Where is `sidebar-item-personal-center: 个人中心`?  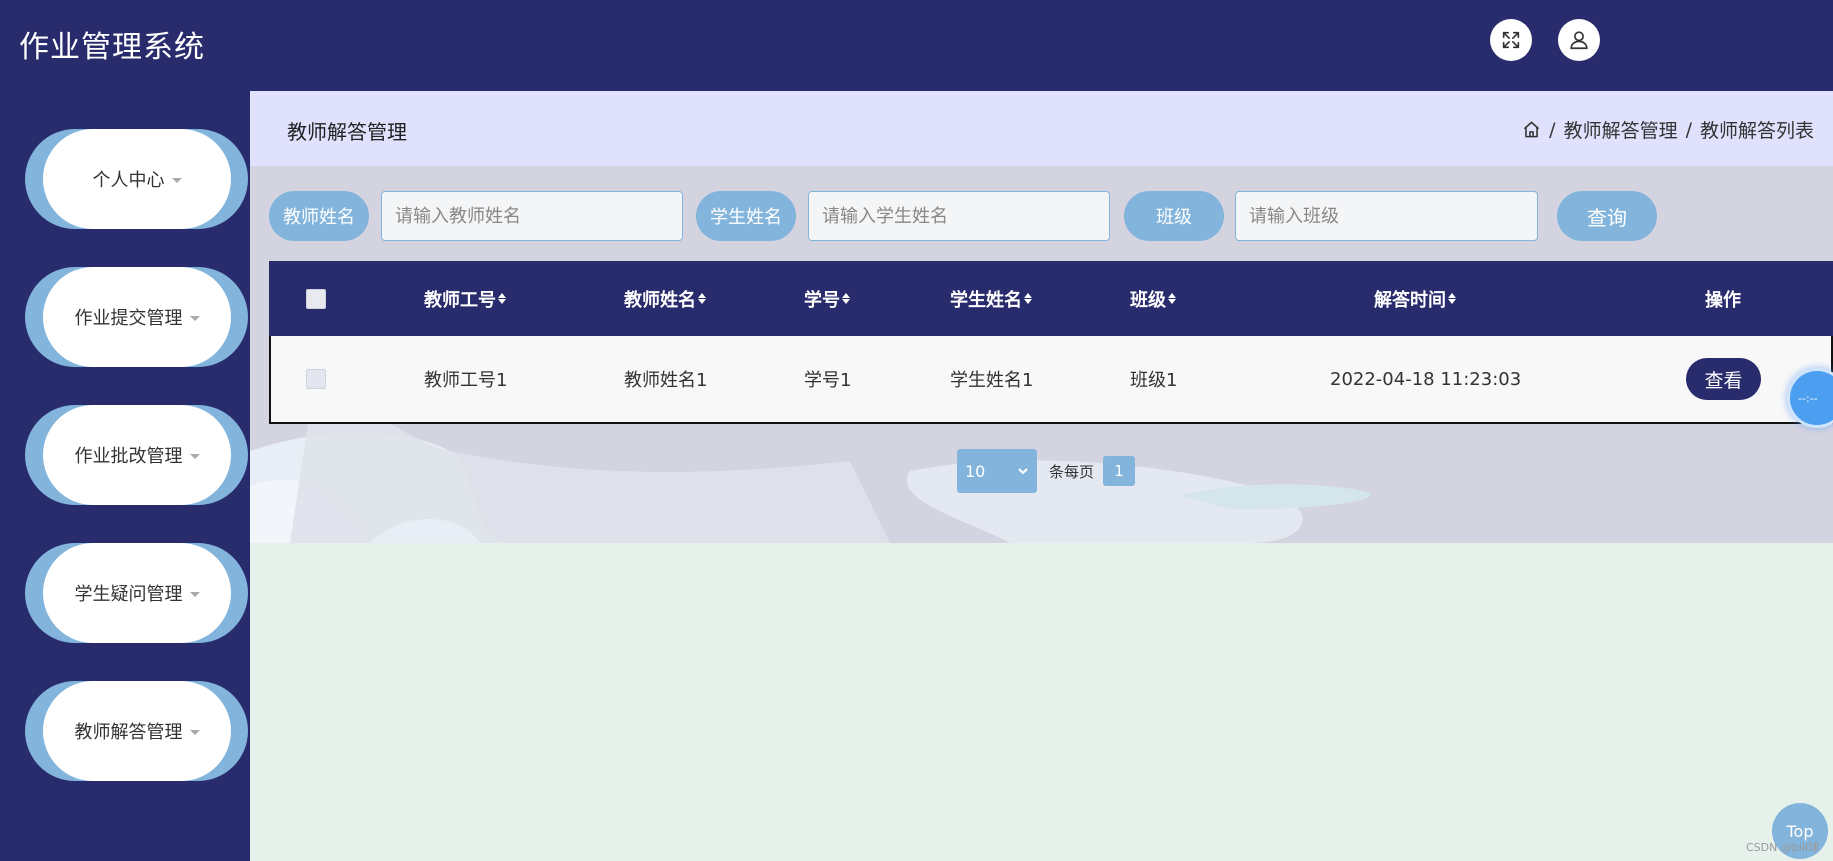 sidebar-item-personal-center: 个人中心 is located at coordinates (136, 179).